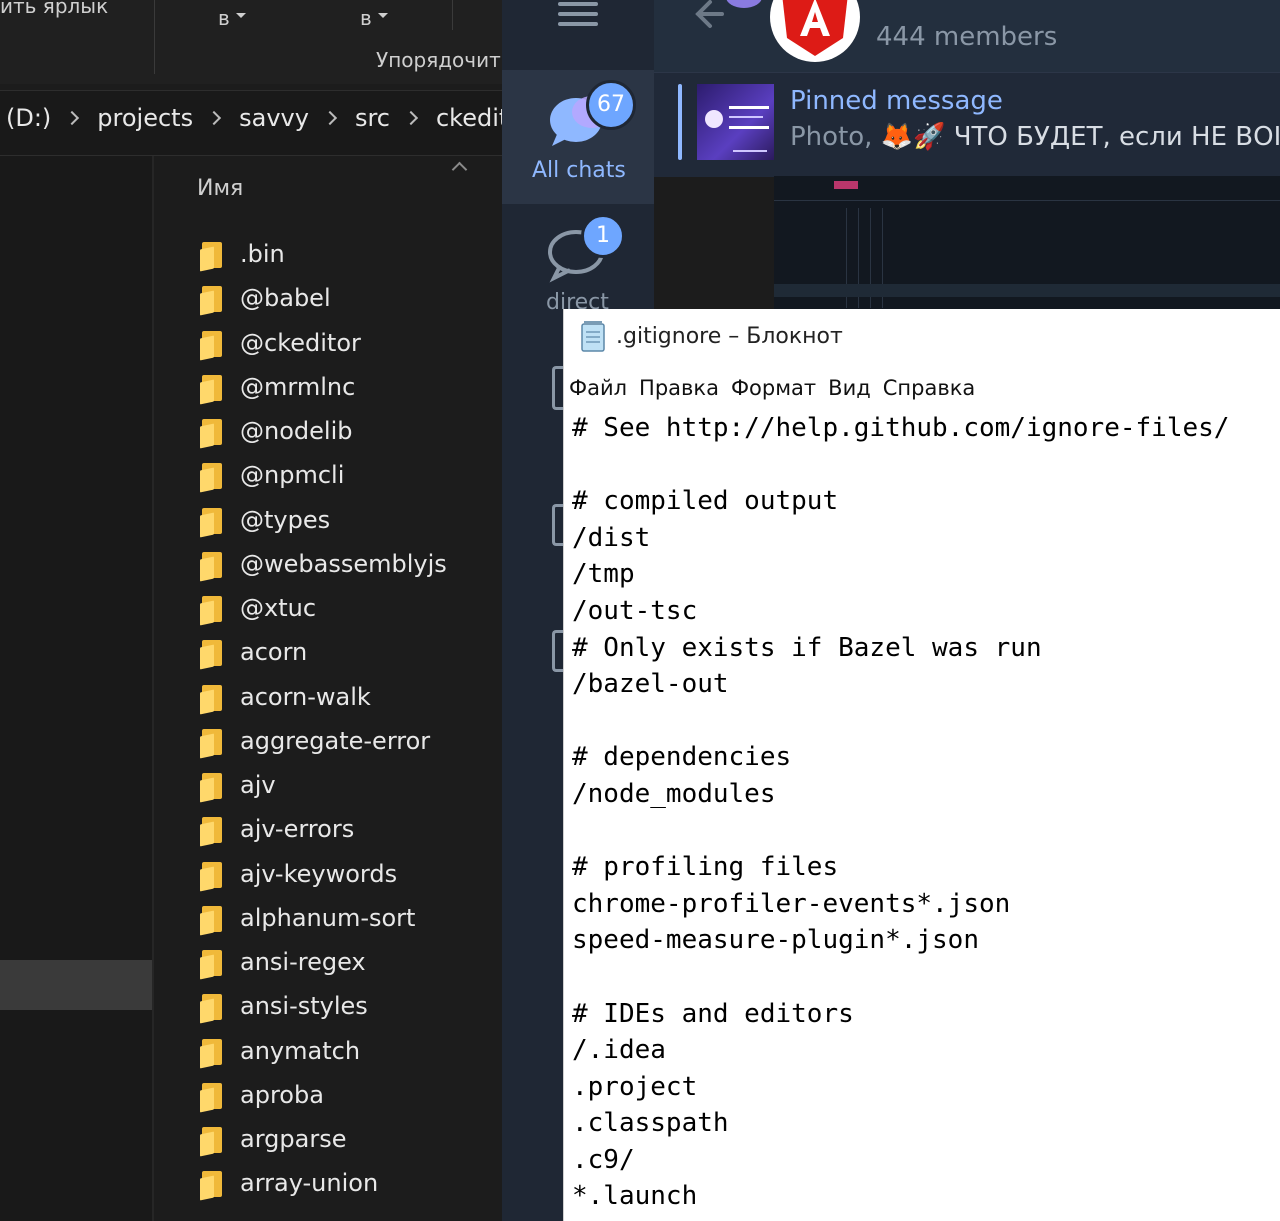  What do you see at coordinates (350, 298) in the screenshot?
I see `list-item: @babel` at bounding box center [350, 298].